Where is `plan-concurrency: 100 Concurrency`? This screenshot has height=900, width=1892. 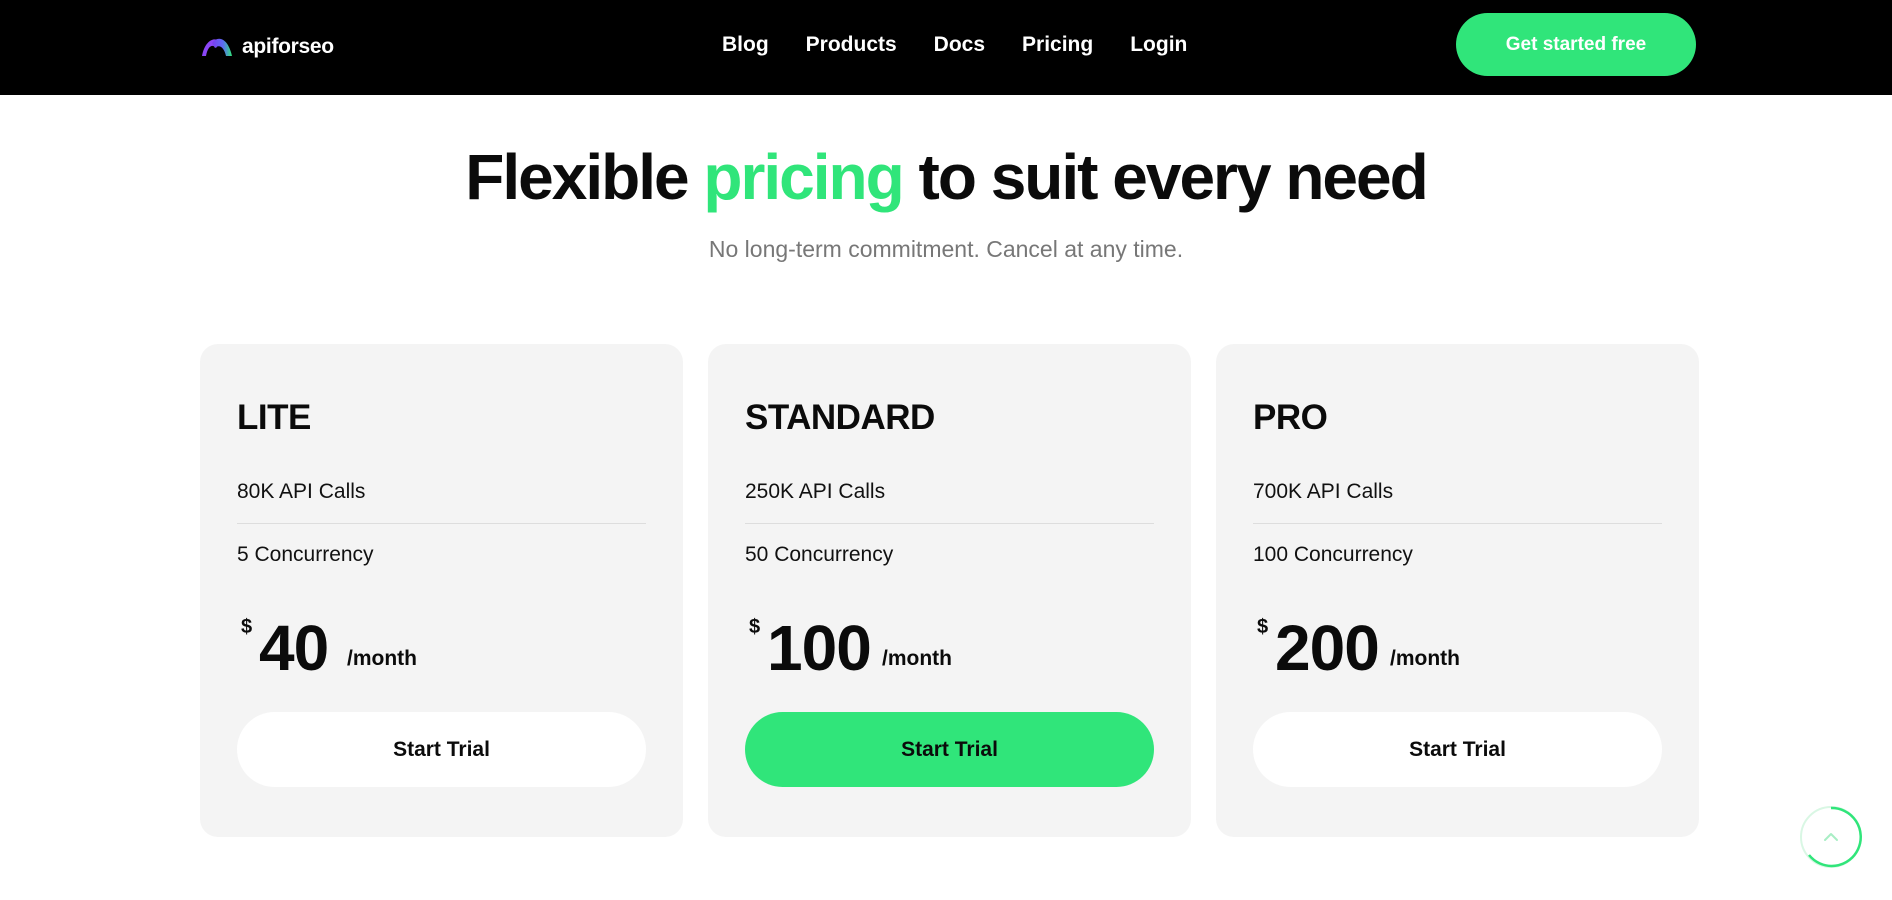
plan-concurrency: 100 Concurrency is located at coordinates (1333, 554).